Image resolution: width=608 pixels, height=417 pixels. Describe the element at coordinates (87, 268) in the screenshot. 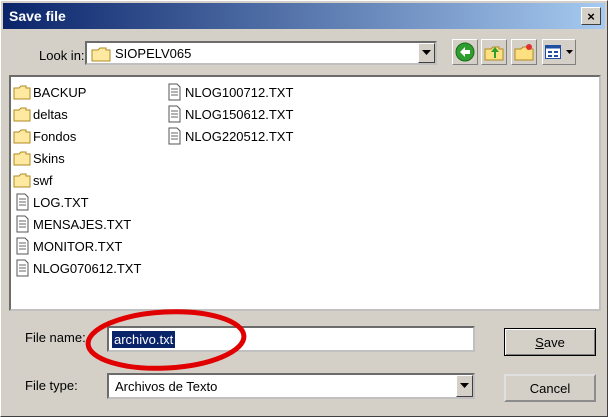

I see `item-label: NLOG070612.TXT` at that location.